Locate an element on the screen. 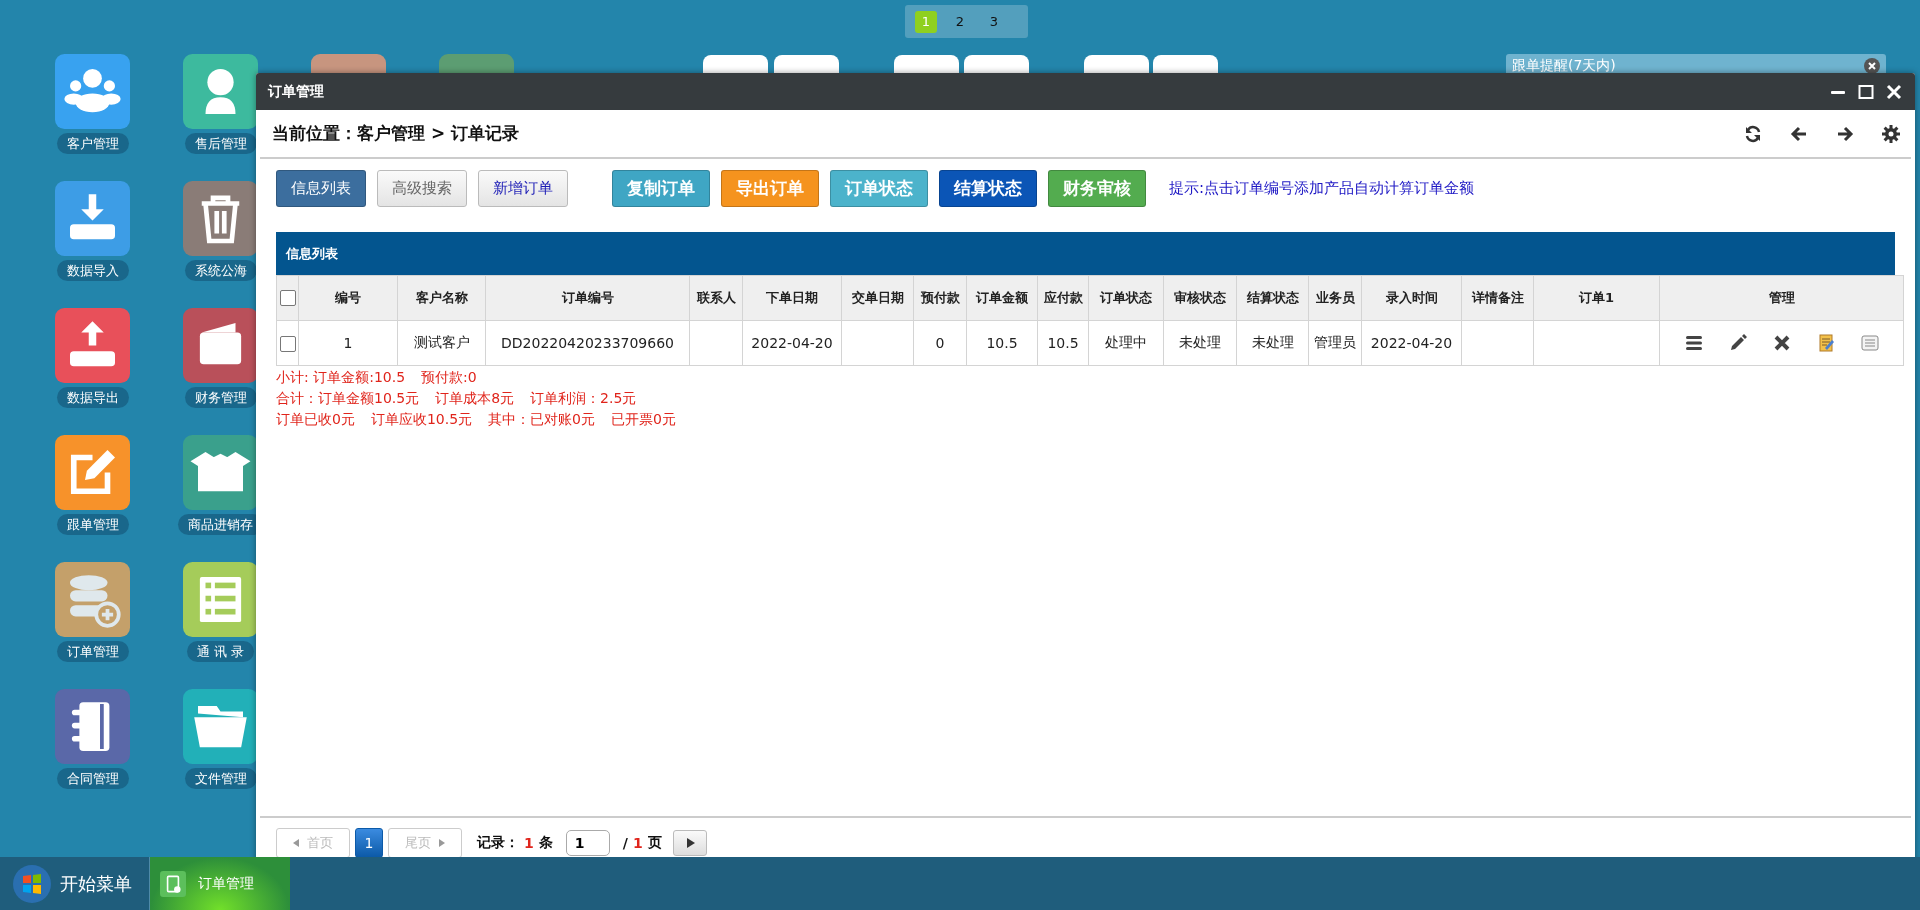  refresh-icon is located at coordinates (1753, 133).